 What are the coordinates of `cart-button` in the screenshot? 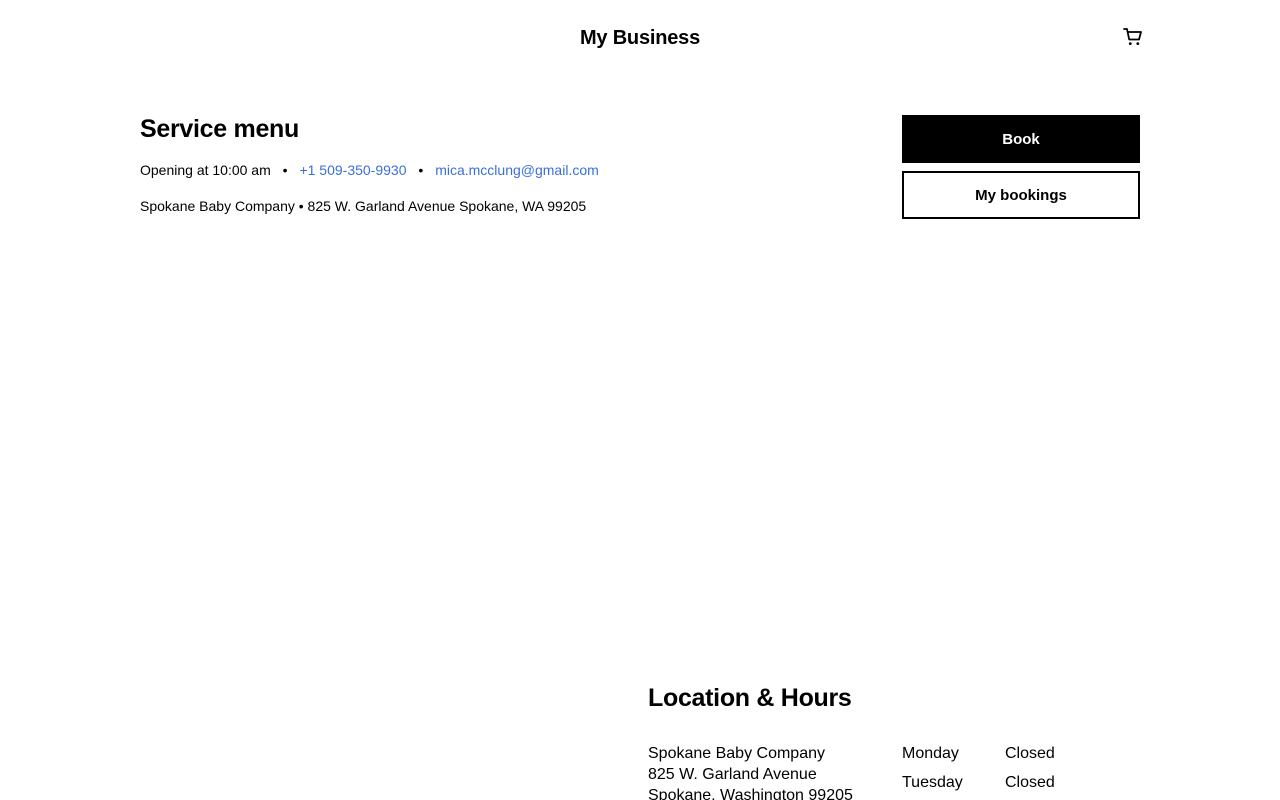 It's located at (1133, 37).